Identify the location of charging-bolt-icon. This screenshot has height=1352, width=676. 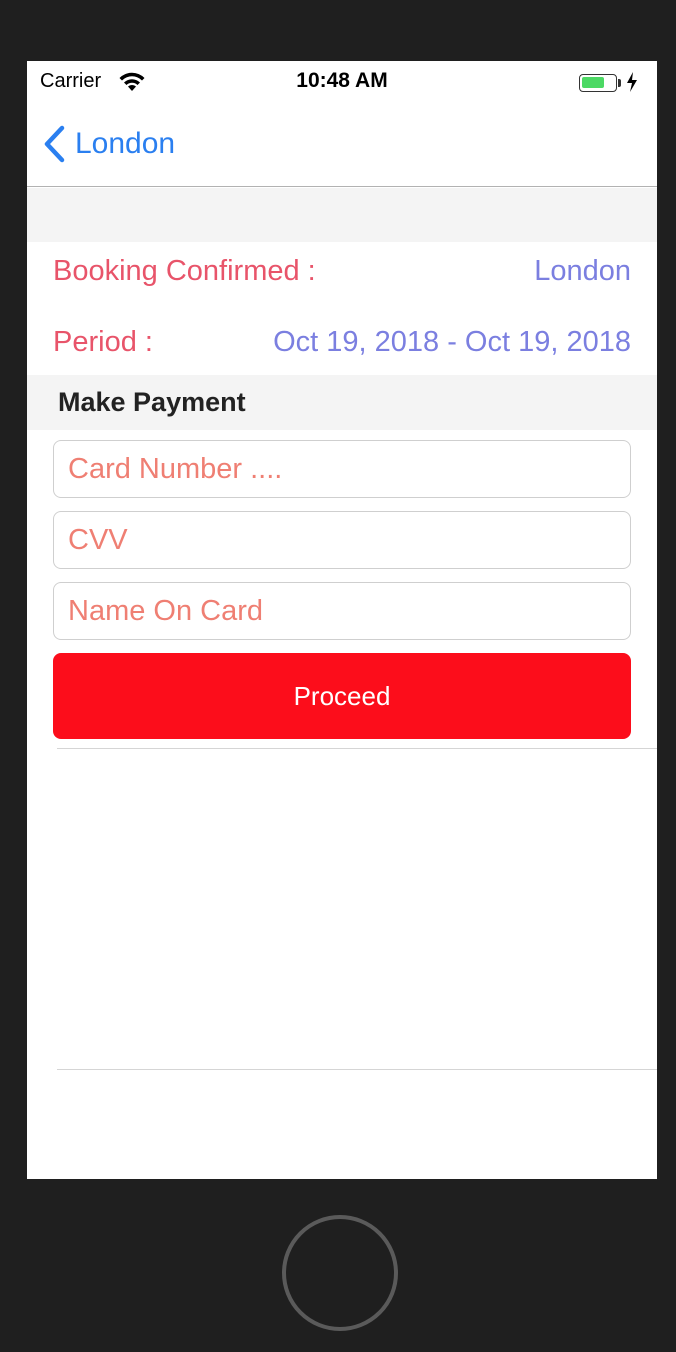
(632, 82).